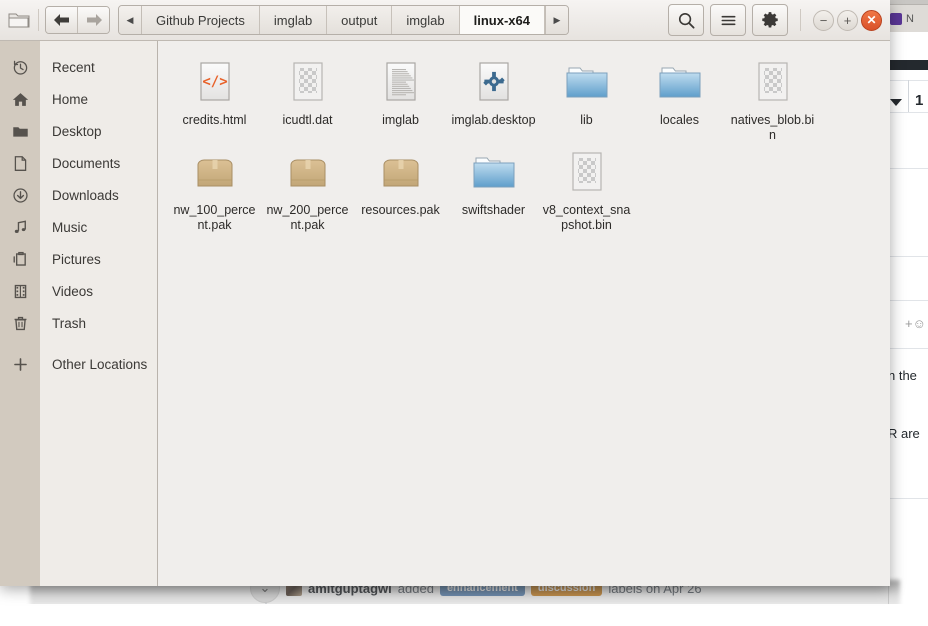 The image size is (928, 626). What do you see at coordinates (847, 20) in the screenshot?
I see `maximize-button: +` at bounding box center [847, 20].